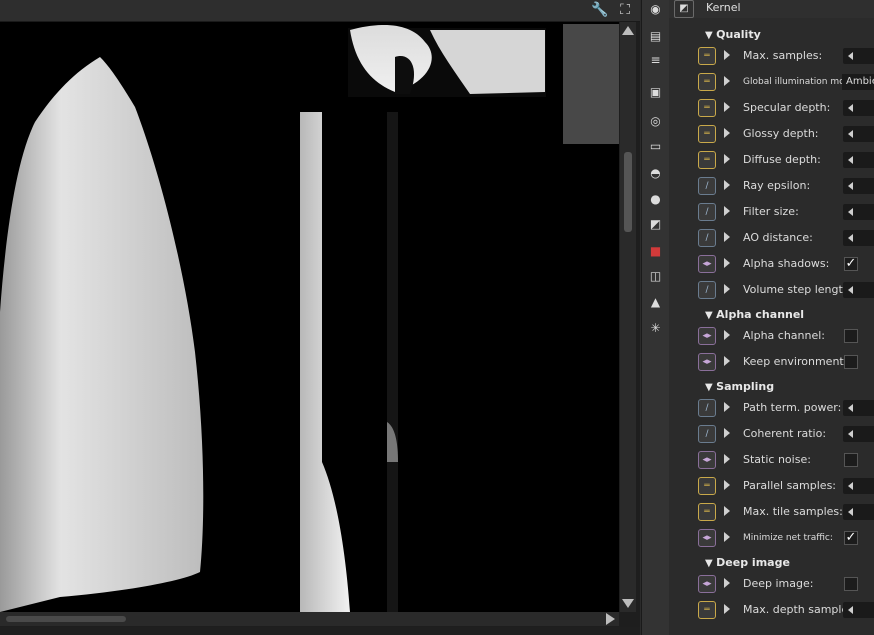  What do you see at coordinates (309, 619) in the screenshot?
I see `viewport-horizontal-scrollbar` at bounding box center [309, 619].